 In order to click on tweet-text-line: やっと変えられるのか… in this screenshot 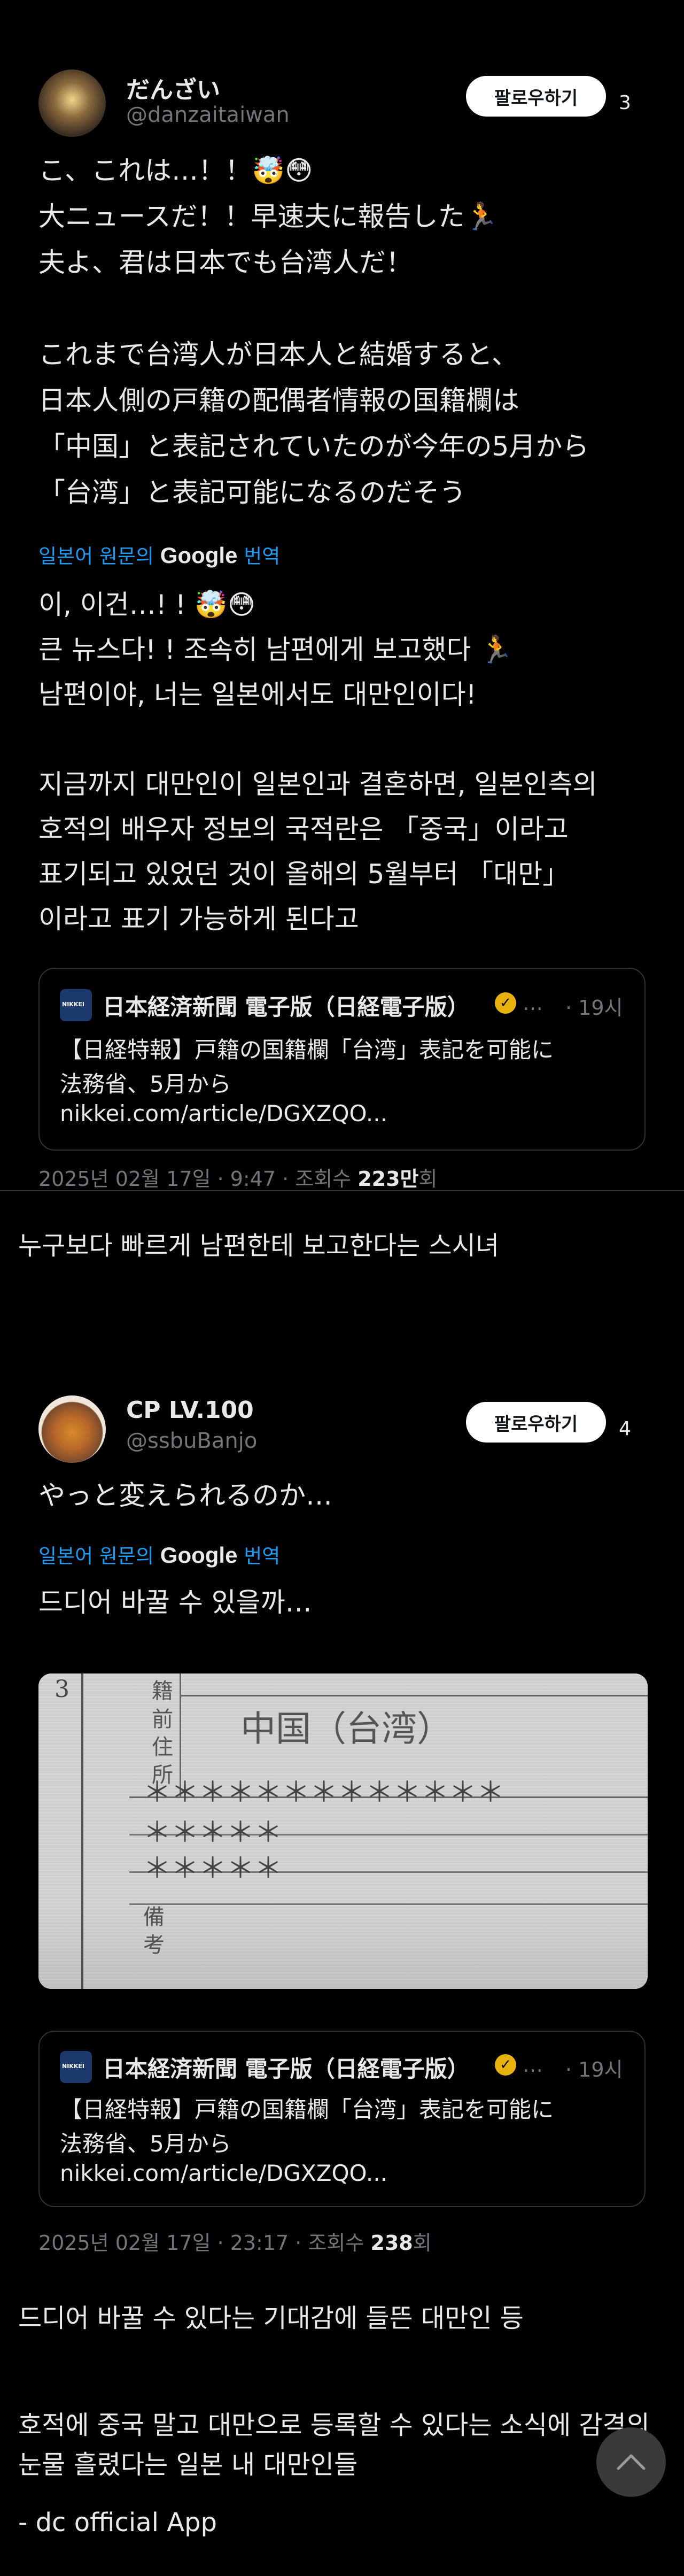, I will do `click(185, 1495)`.